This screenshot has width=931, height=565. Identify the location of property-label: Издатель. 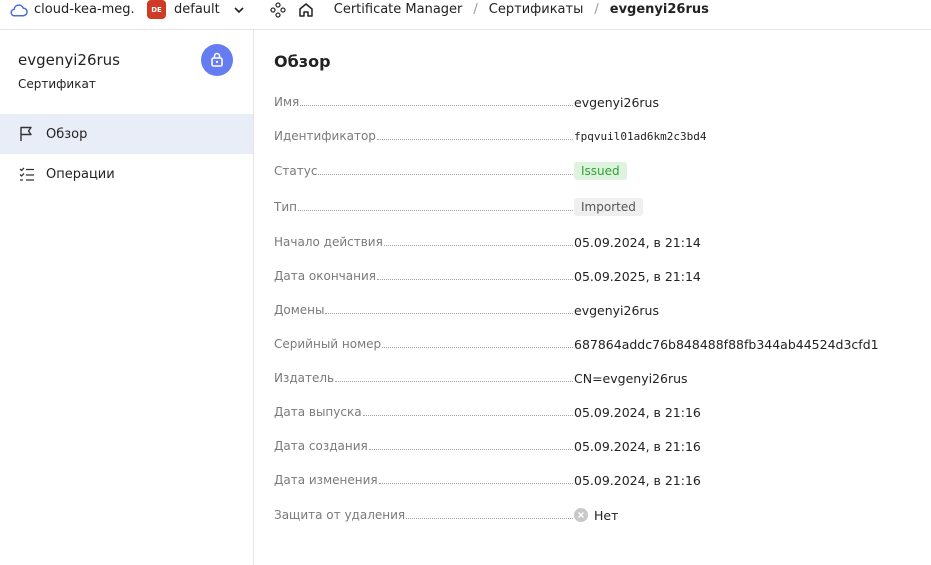
(304, 378).